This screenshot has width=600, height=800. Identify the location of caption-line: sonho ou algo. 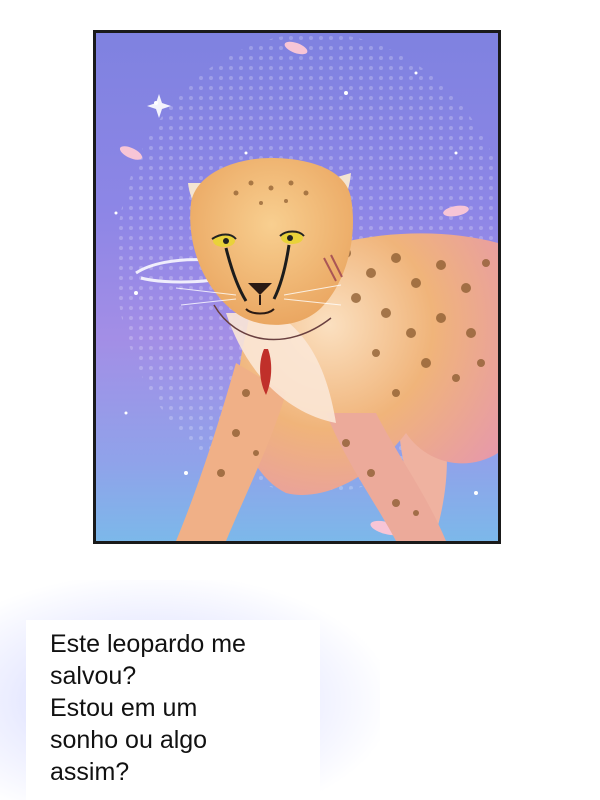
(129, 740).